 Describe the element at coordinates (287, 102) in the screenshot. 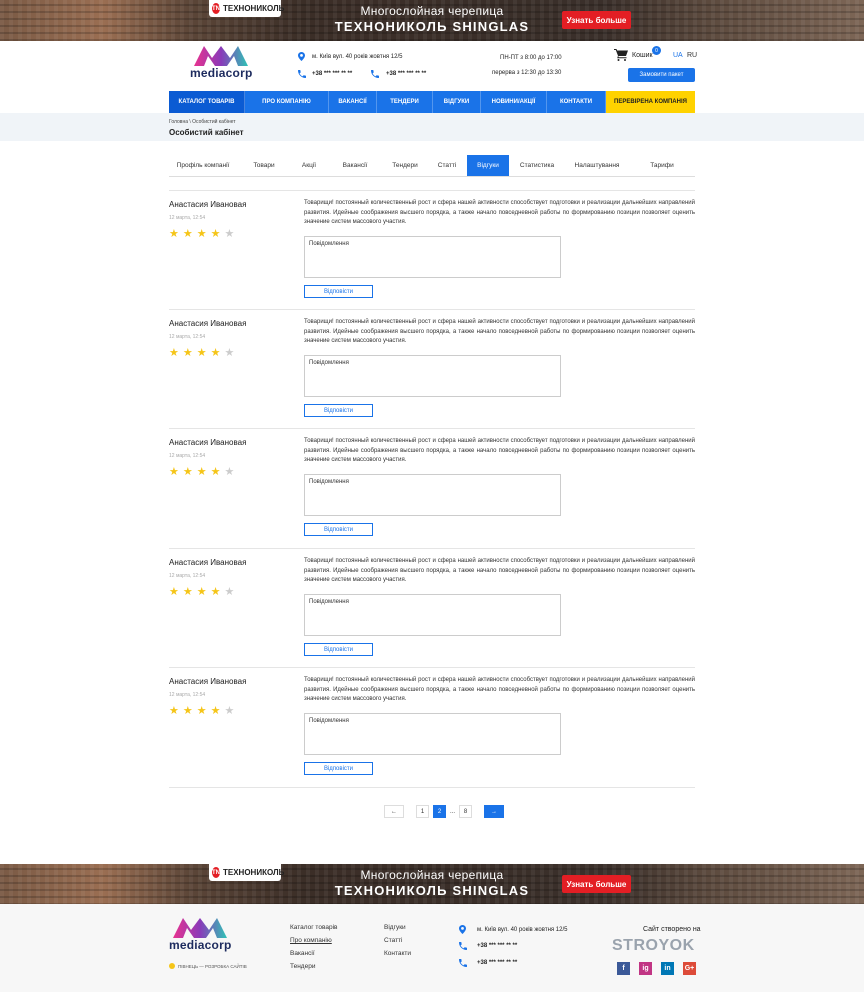

I see `nav-about: ПРО КОМПАНІЮ` at that location.